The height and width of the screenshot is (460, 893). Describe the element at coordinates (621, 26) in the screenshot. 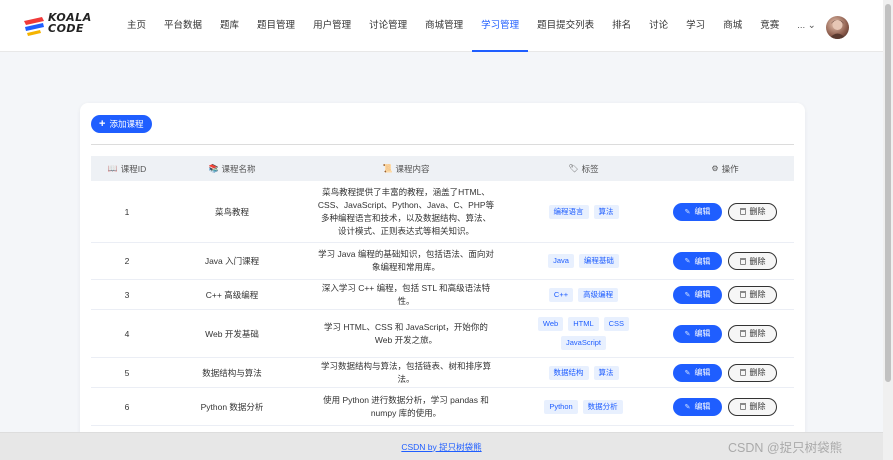

I see `nav-item-9: 排名` at that location.